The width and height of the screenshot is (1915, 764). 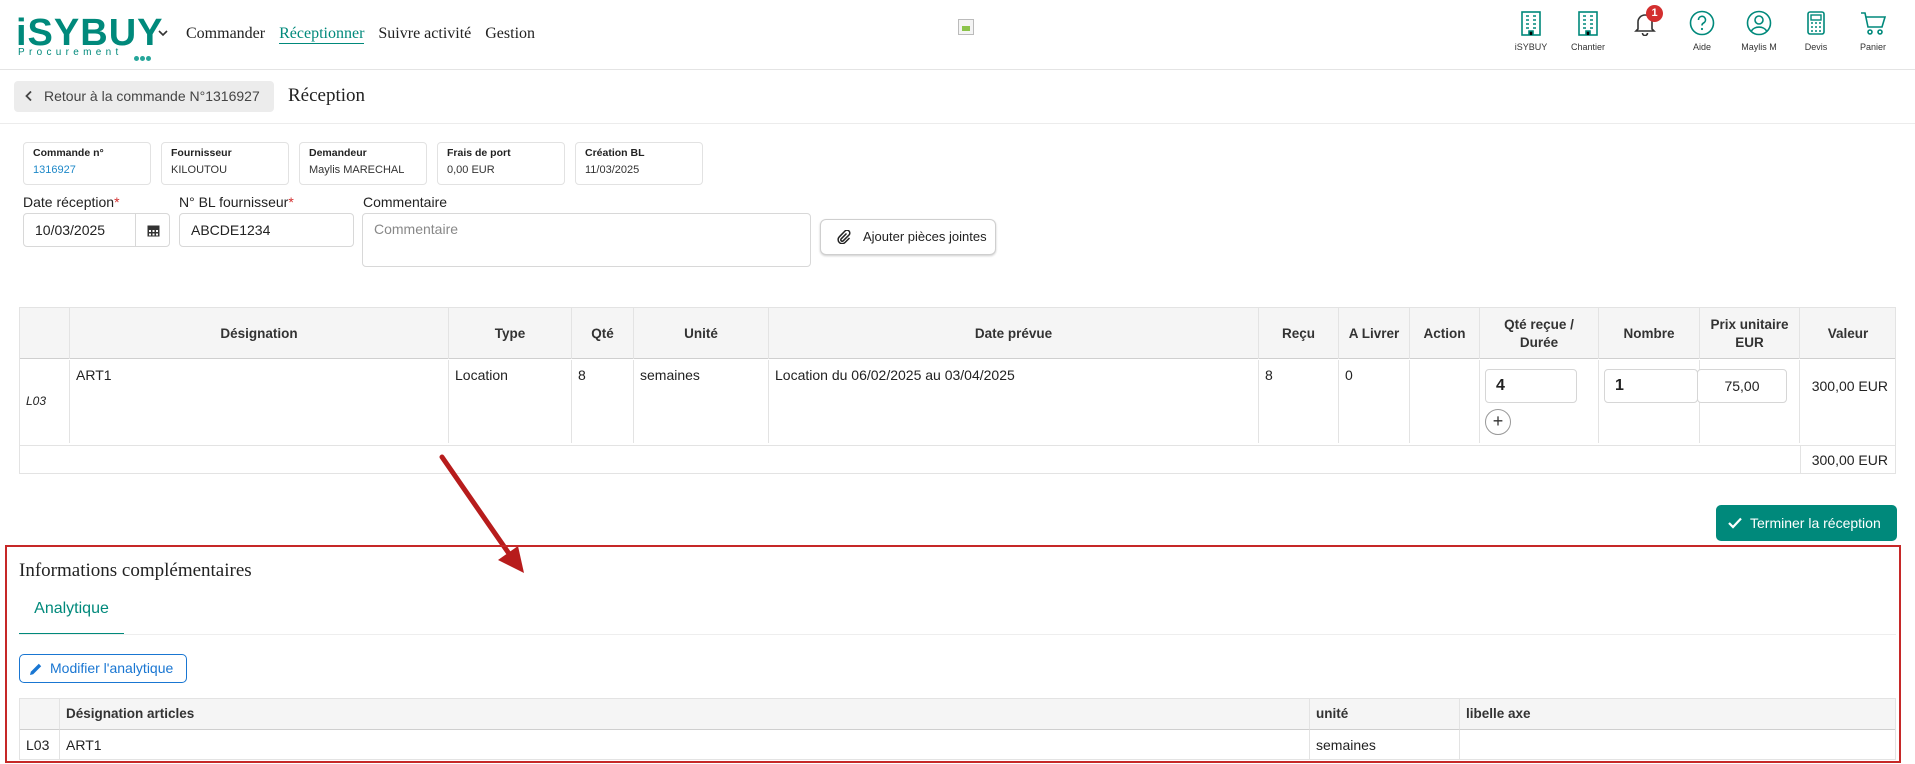 What do you see at coordinates (70, 52) in the screenshot?
I see `logo-subtitle: Procurement` at bounding box center [70, 52].